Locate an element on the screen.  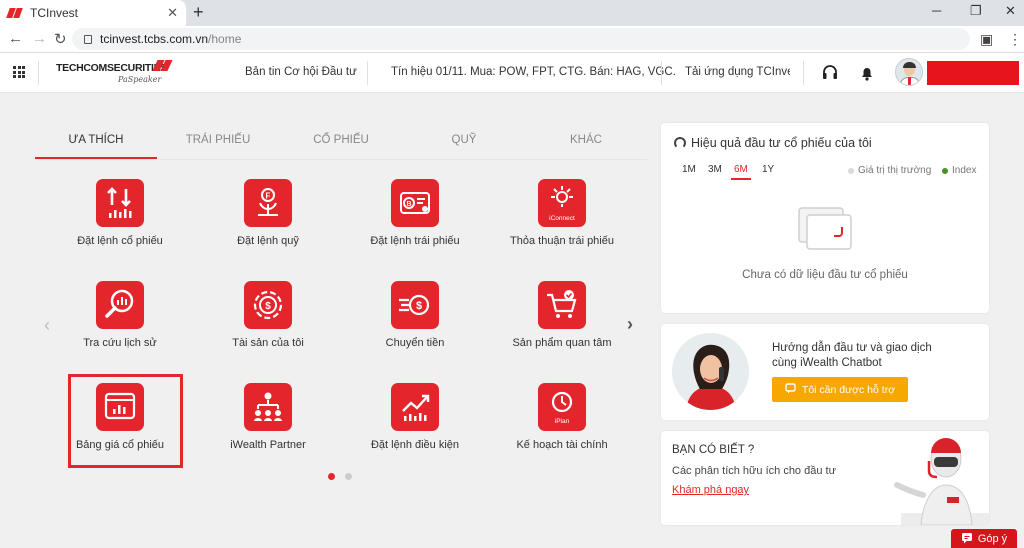
request-support-button: Tôi cần được hỗ trợ is located at coordinates (840, 389).